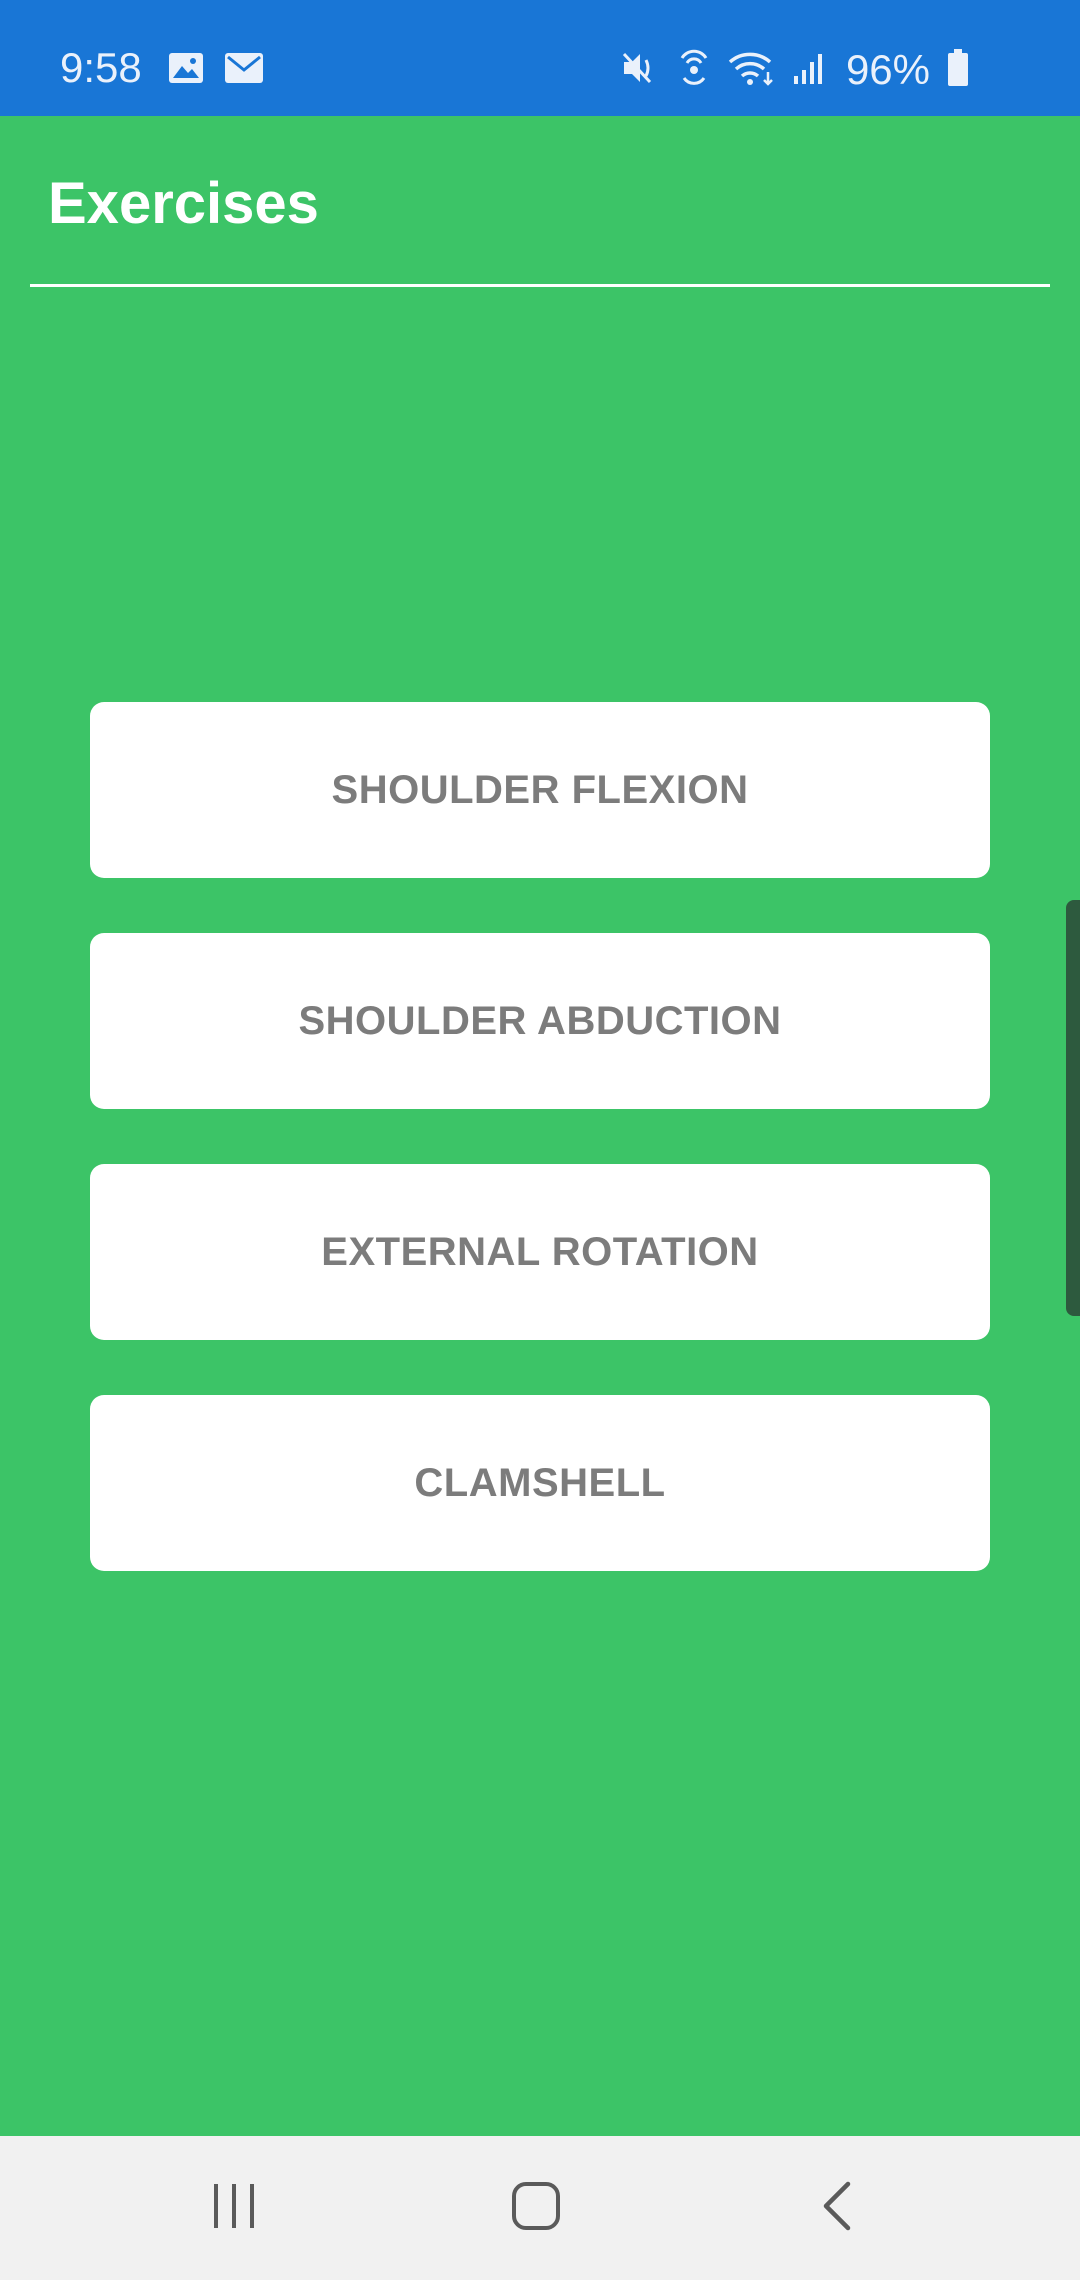 The height and width of the screenshot is (2280, 1080). Describe the element at coordinates (809, 70) in the screenshot. I see `signal-icon` at that location.